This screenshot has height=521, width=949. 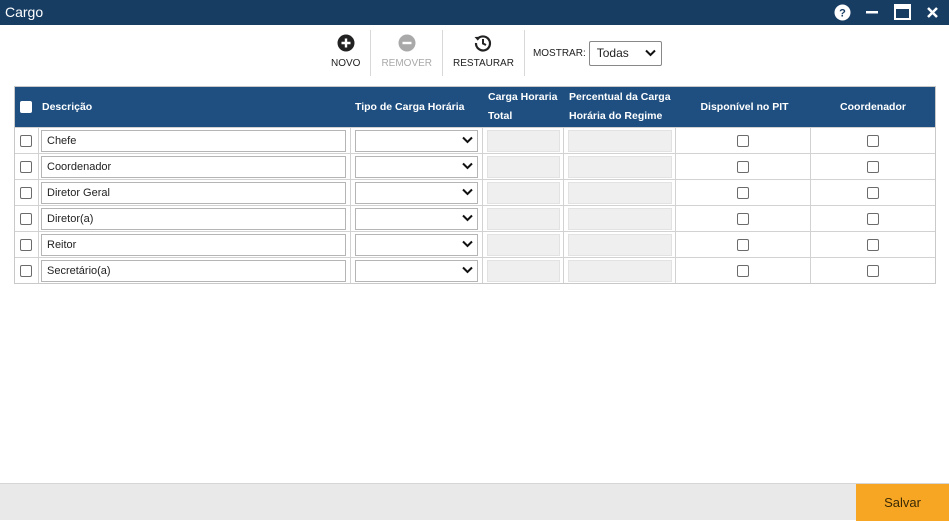 I want to click on novo-button: NOVO, so click(x=345, y=53).